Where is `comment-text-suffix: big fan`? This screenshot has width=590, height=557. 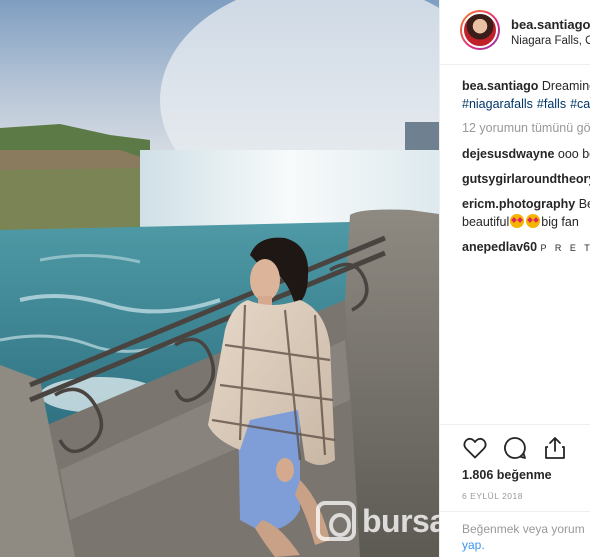
comment-text-suffix: big fan is located at coordinates (560, 222).